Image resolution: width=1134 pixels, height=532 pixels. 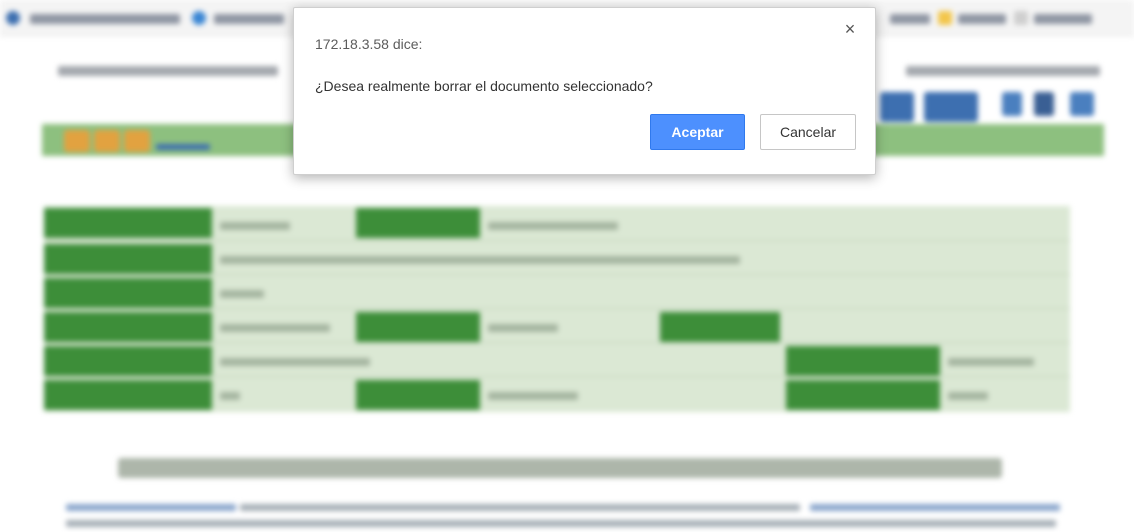 I want to click on date-text, so click(x=1003, y=71).